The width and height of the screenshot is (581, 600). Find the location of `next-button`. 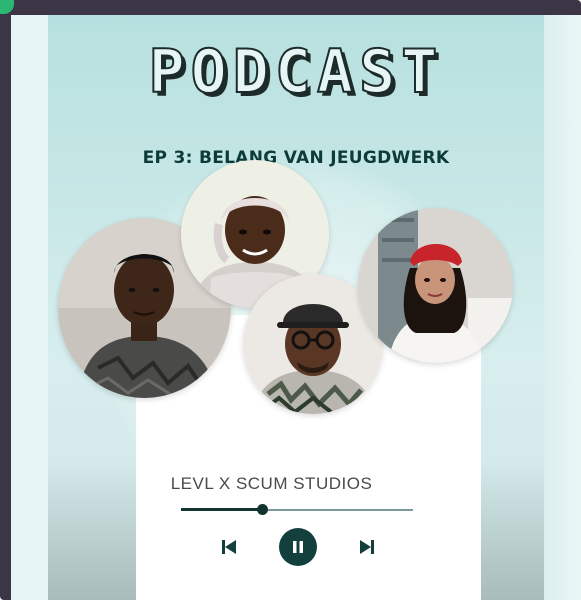

next-button is located at coordinates (367, 547).